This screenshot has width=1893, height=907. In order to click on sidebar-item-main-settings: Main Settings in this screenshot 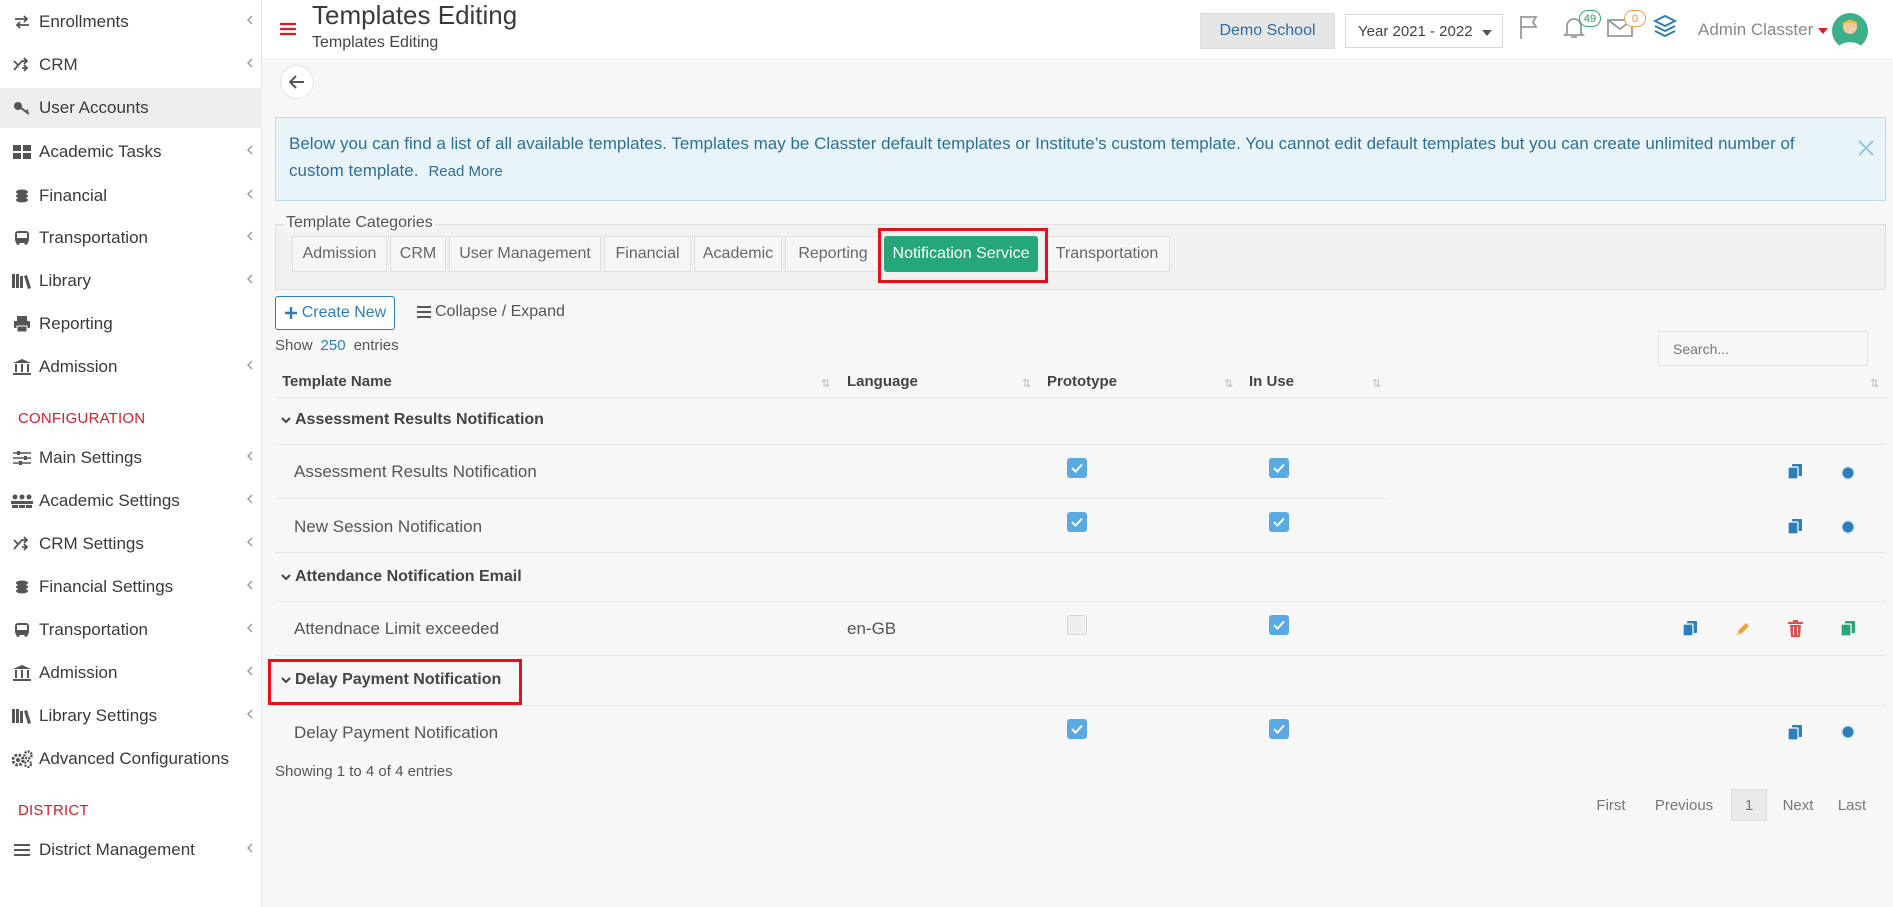, I will do `click(131, 458)`.